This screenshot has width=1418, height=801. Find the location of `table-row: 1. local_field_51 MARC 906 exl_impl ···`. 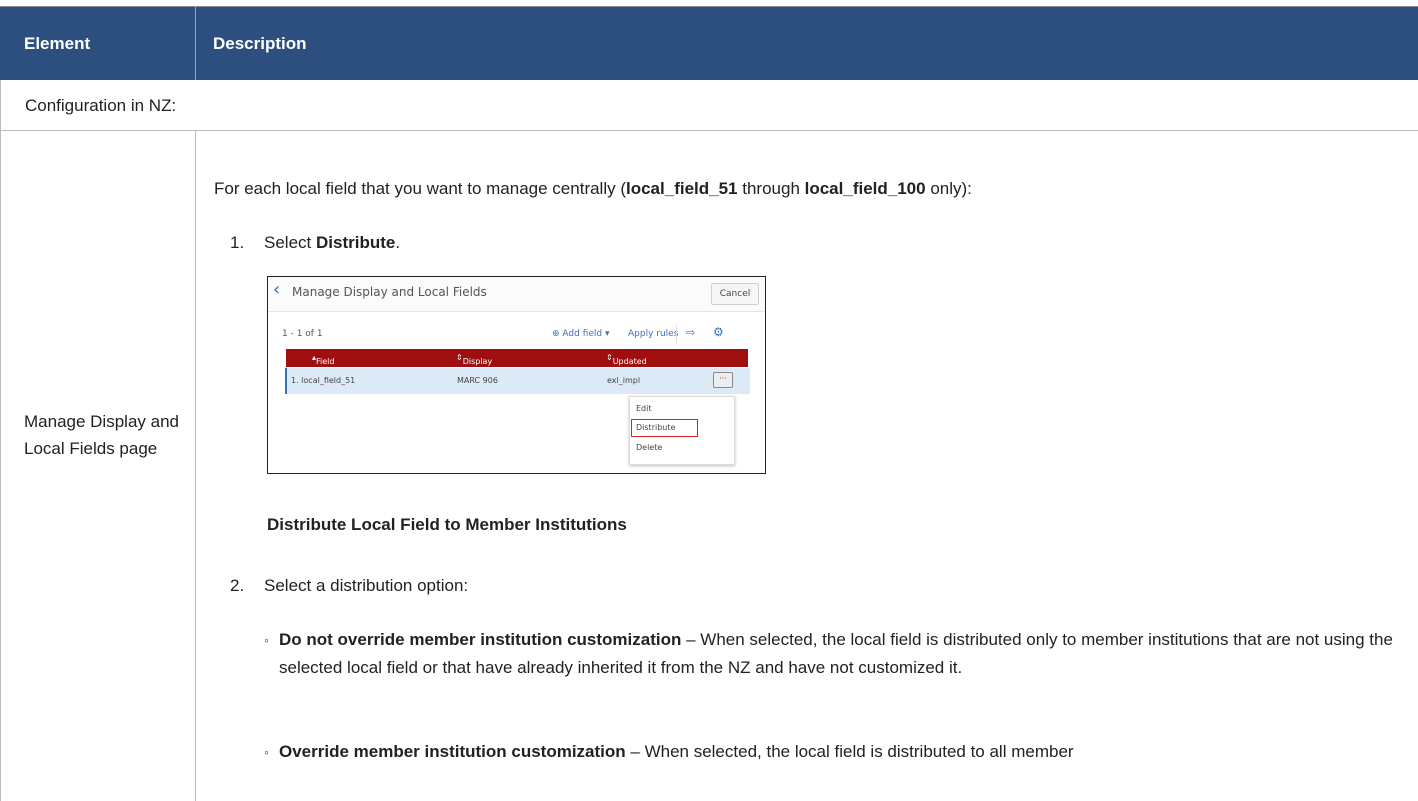

table-row: 1. local_field_51 MARC 906 exl_impl ··· is located at coordinates (517, 381).